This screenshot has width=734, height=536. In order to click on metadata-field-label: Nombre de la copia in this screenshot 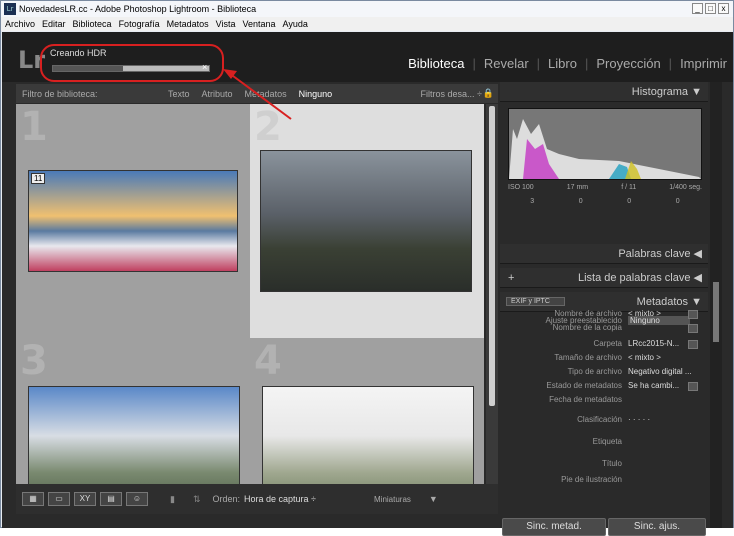, I will do `click(587, 327)`.